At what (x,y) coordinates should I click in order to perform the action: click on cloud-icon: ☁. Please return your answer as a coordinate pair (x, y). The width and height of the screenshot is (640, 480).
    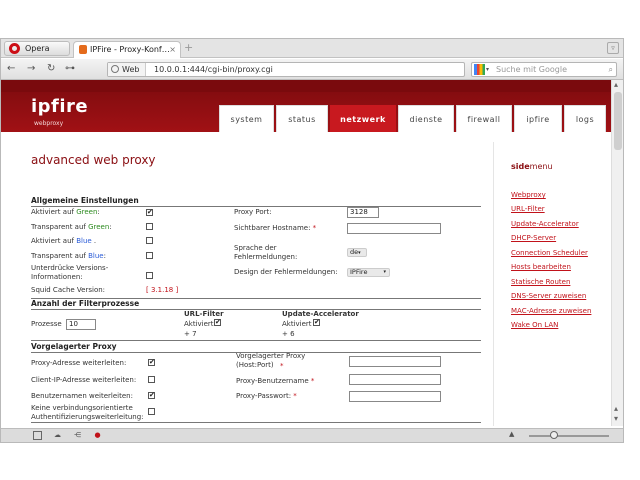
    Looking at the image, I should click on (57, 435).